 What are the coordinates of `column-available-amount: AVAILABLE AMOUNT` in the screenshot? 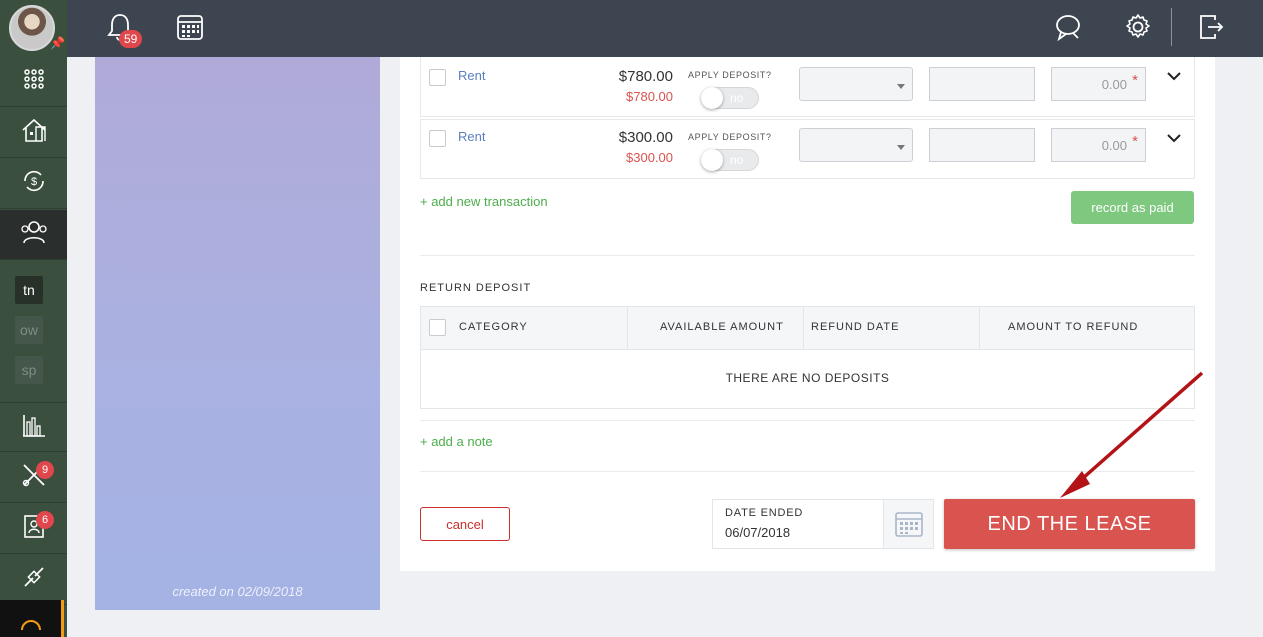 It's located at (722, 327).